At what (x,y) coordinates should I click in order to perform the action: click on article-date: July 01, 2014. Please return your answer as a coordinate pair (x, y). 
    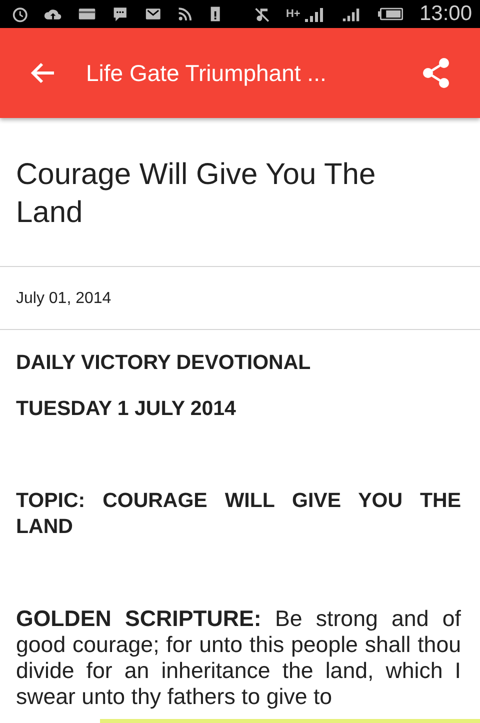
    Looking at the image, I should click on (63, 299).